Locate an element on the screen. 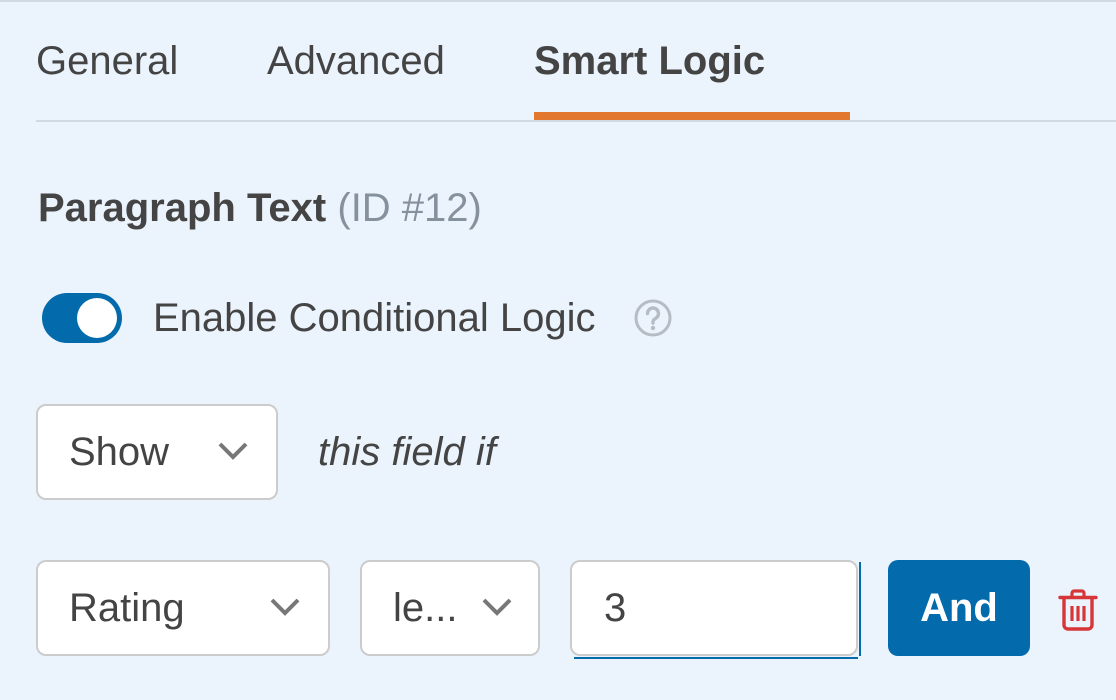 This screenshot has width=1116, height=700. field-title: Paragraph Text (ID #12) is located at coordinates (260, 208).